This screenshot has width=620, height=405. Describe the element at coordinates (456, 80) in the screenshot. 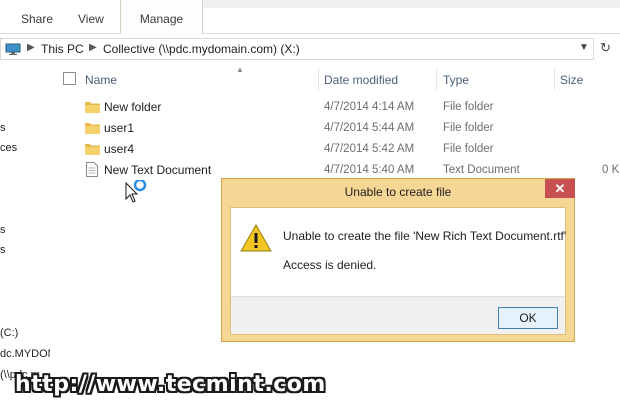

I see `column-header-type: Type` at that location.